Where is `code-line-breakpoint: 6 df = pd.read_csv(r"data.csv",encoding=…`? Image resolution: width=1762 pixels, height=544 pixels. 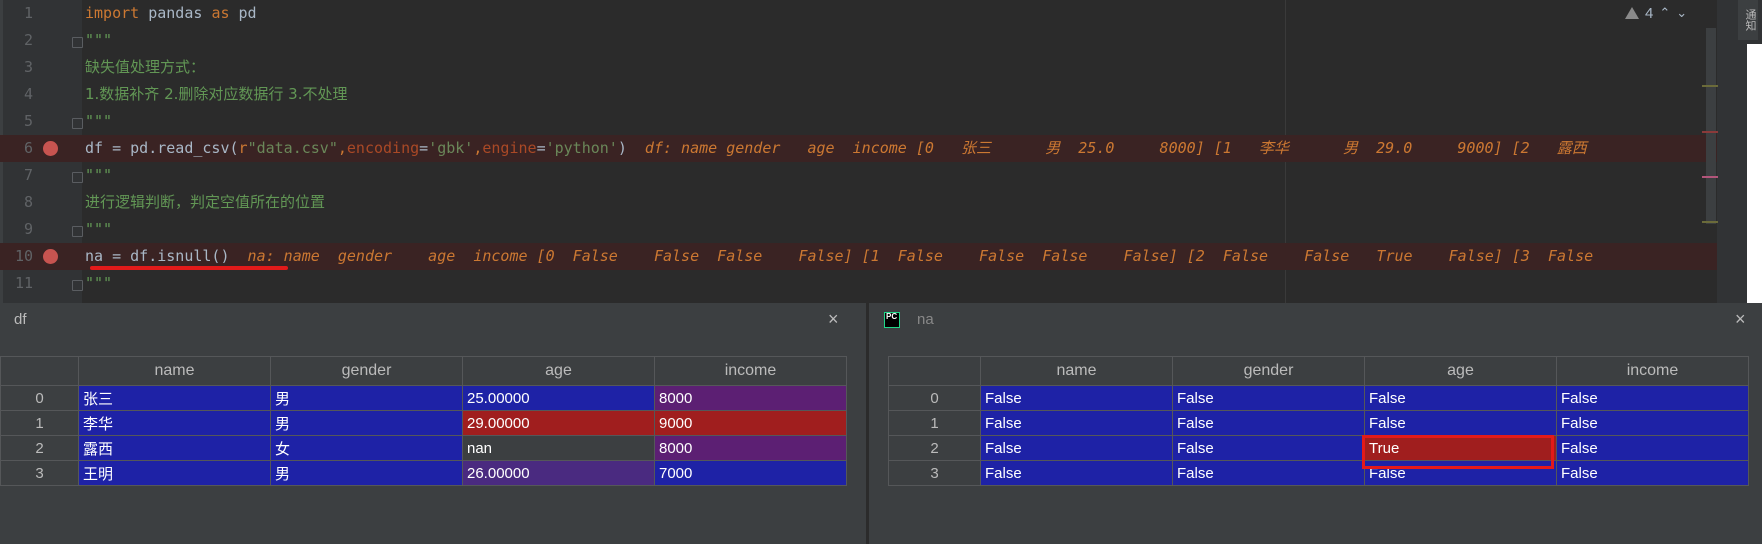 code-line-breakpoint: 6 df = pd.read_csv(r"data.csv",encoding=… is located at coordinates (858, 148).